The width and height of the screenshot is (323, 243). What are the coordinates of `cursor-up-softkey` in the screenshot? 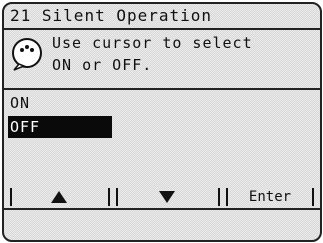 It's located at (59, 197).